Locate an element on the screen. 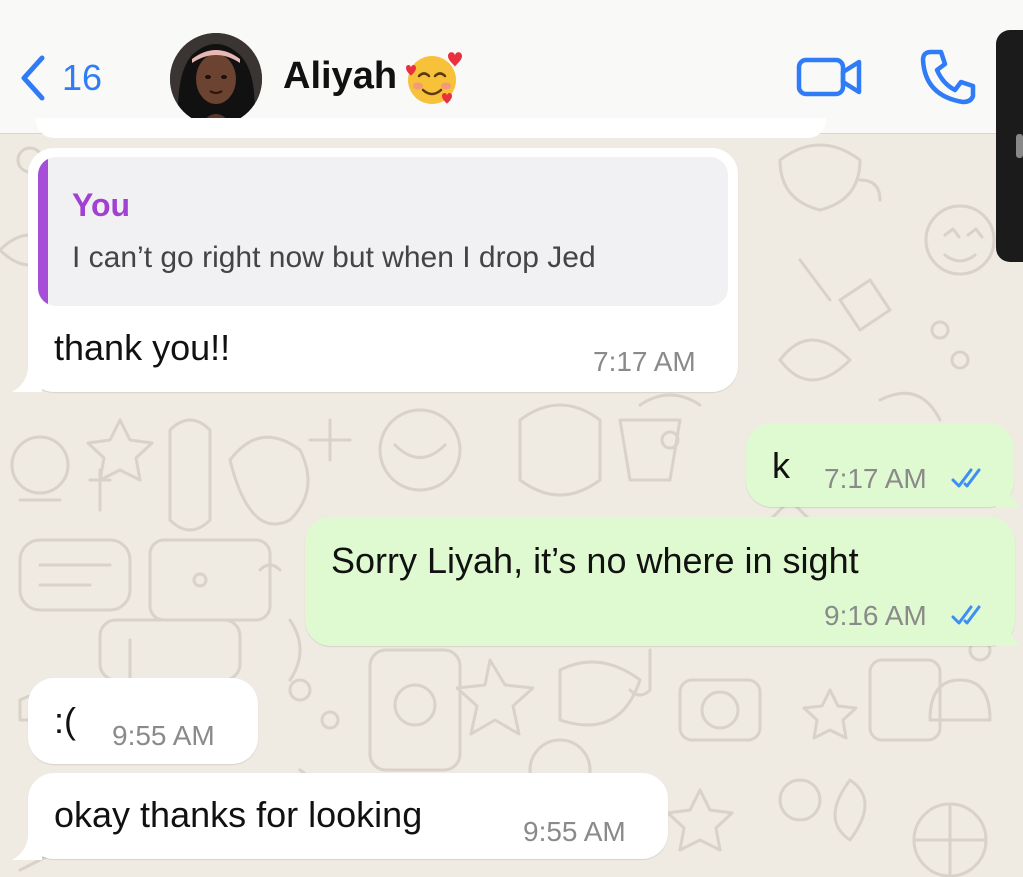 The width and height of the screenshot is (1023, 877). message-text: k is located at coordinates (781, 465).